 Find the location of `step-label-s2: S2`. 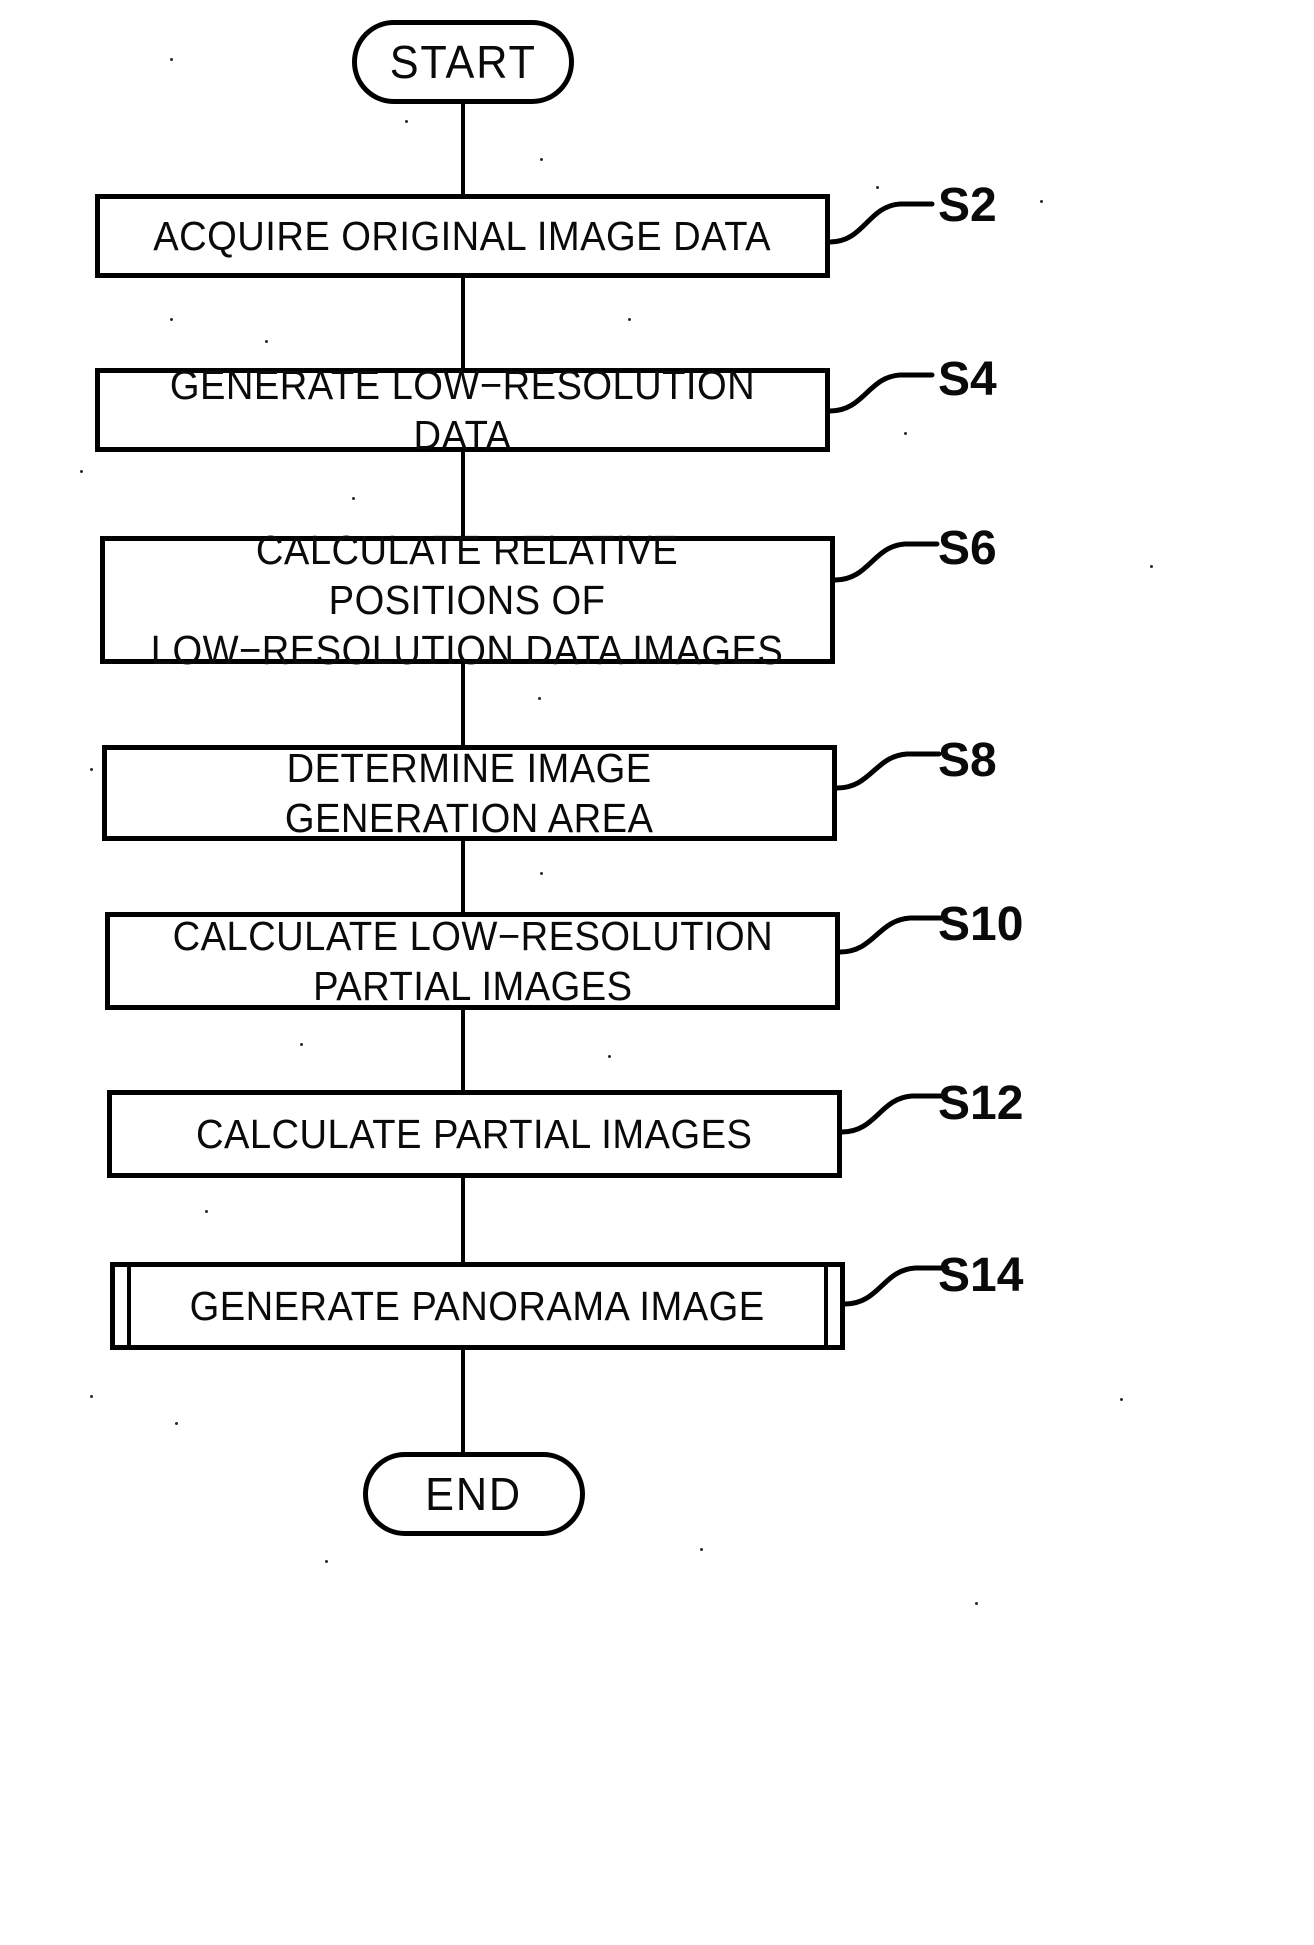

step-label-s2: S2 is located at coordinates (967, 205).